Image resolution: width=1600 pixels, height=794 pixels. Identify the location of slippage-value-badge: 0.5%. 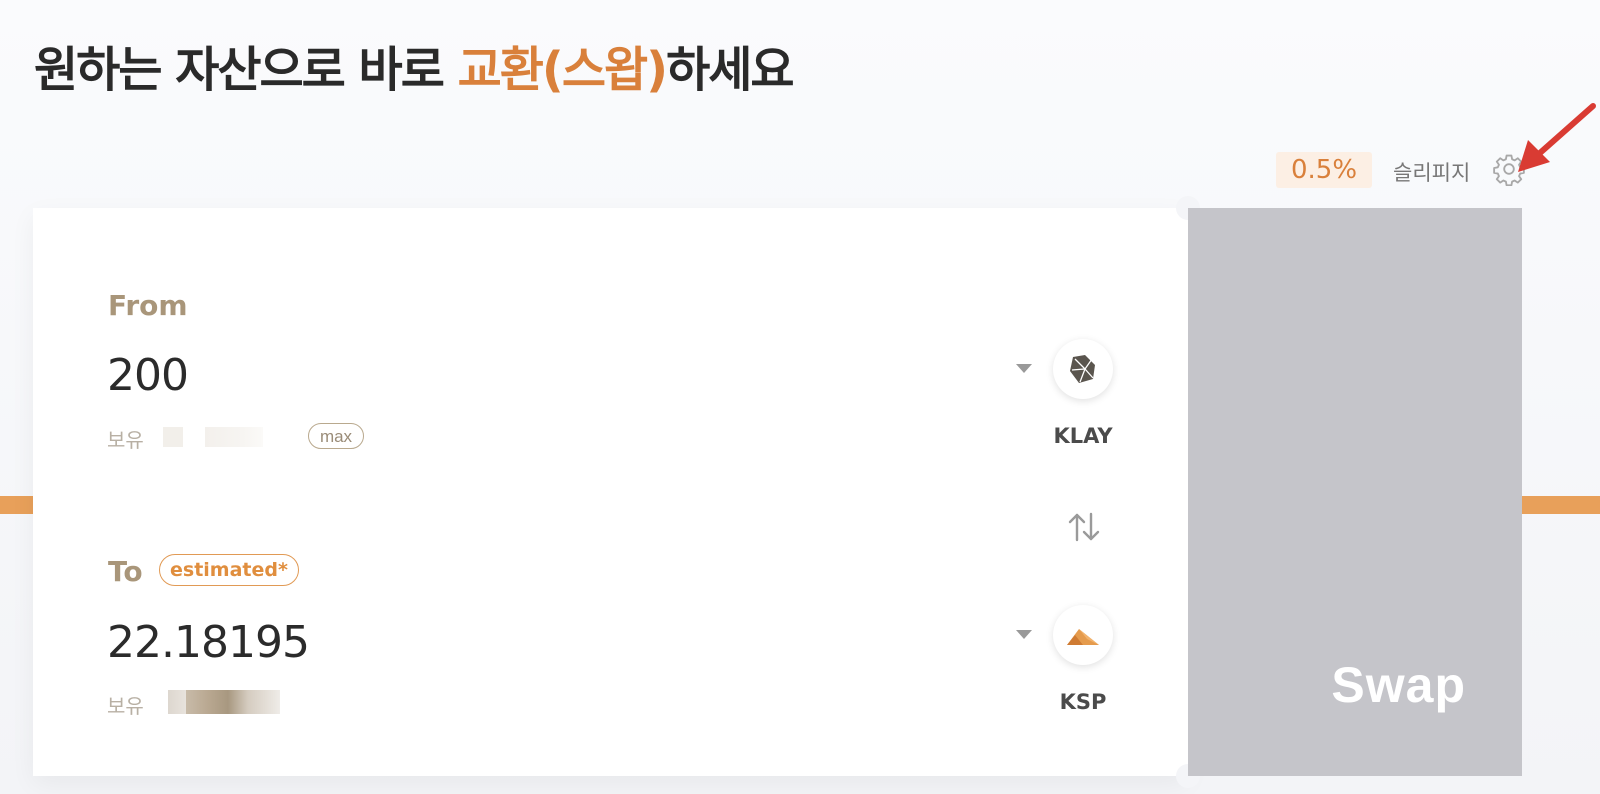
(1324, 170).